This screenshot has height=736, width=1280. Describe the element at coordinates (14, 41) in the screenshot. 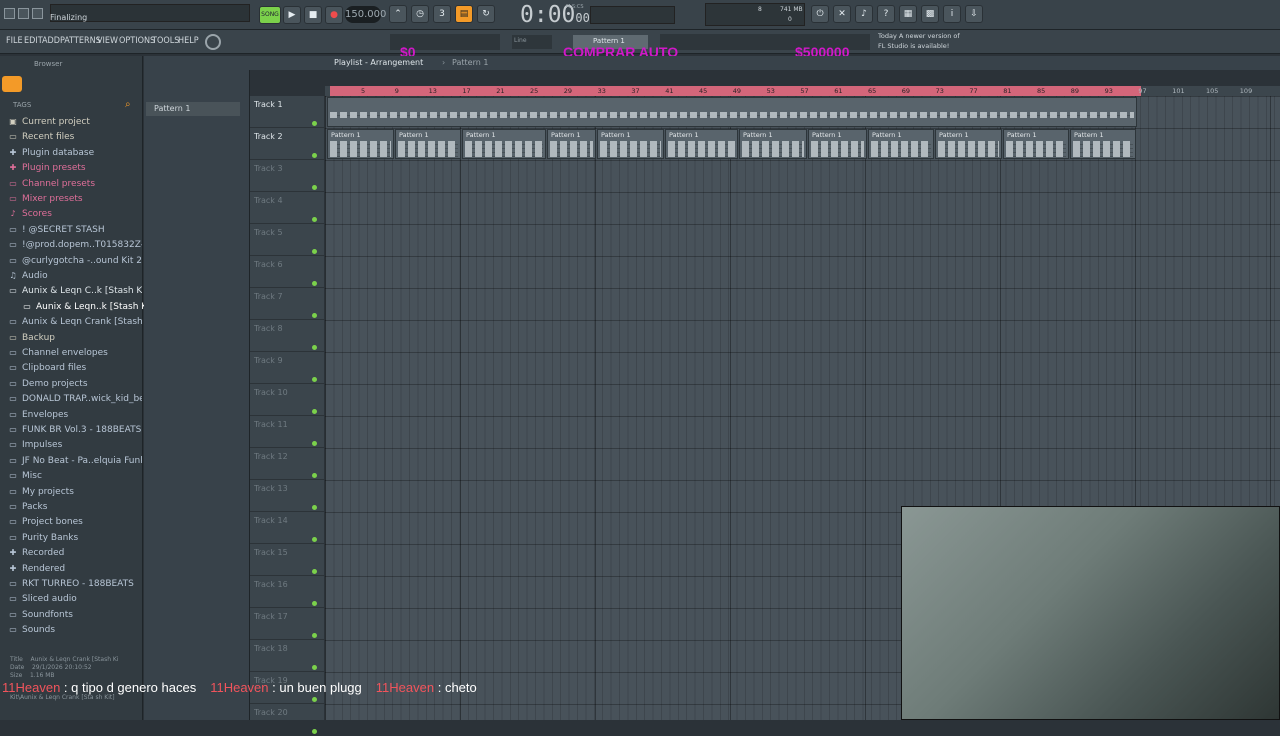

I see `menu-file: FILE` at that location.